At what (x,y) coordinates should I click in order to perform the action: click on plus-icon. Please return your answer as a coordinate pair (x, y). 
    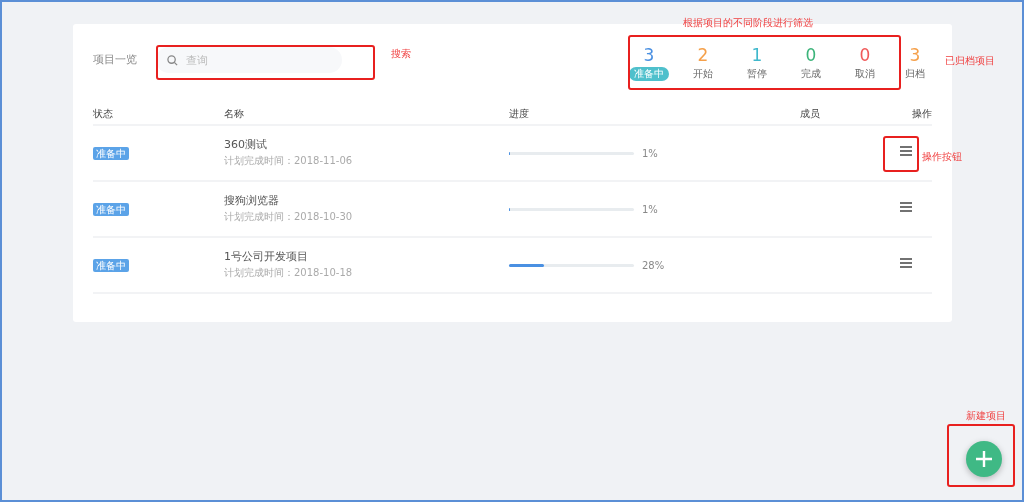
    Looking at the image, I should click on (984, 459).